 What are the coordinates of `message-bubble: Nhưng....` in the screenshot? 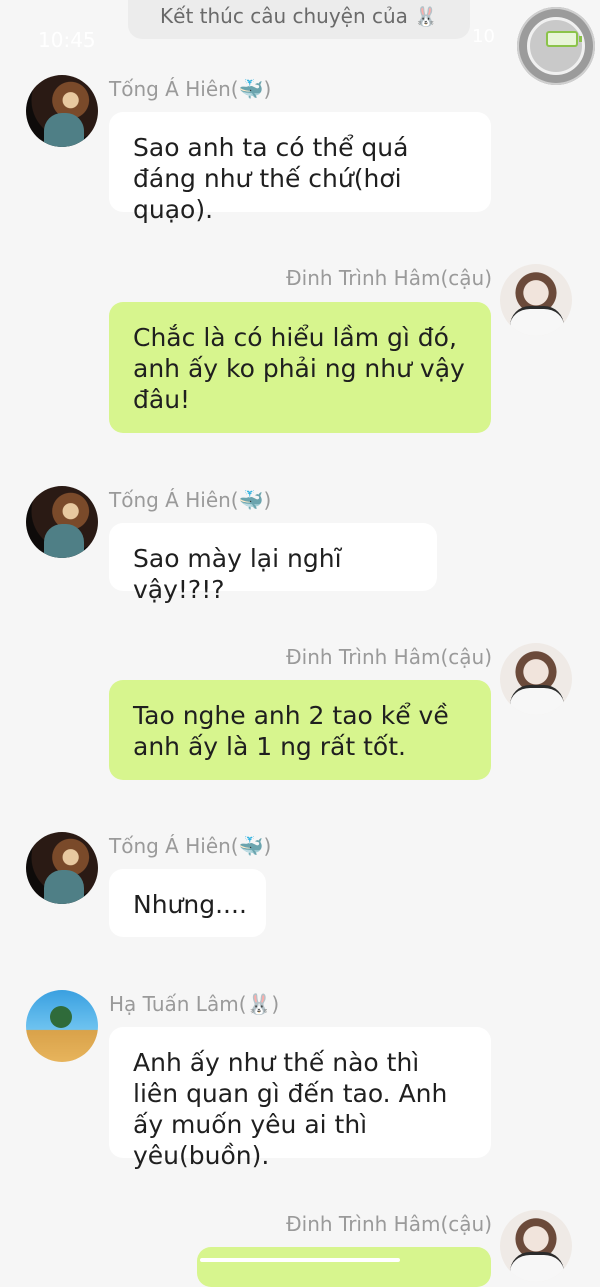 It's located at (187, 903).